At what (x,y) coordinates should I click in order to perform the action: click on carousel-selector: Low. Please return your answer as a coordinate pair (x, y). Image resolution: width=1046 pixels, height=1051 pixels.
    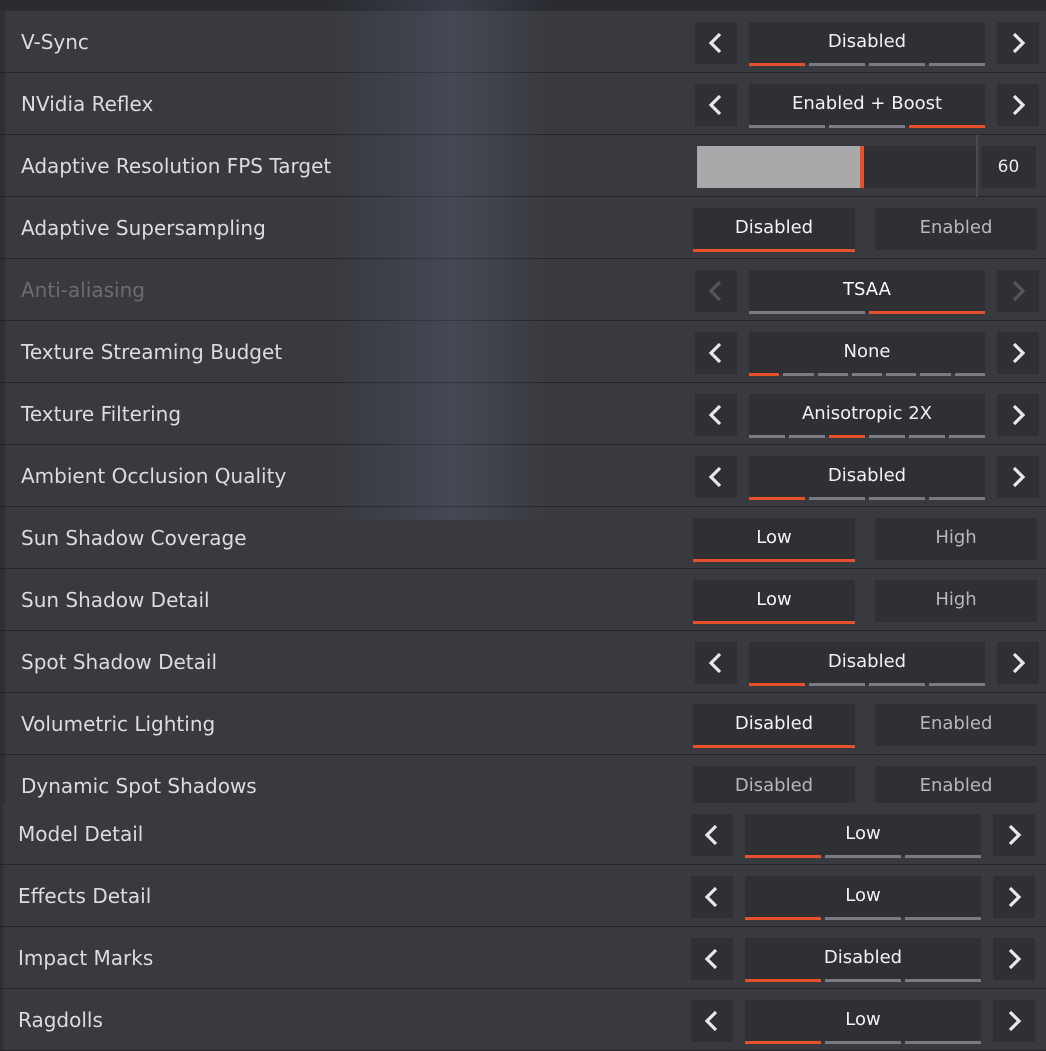
    Looking at the image, I should click on (863, 836).